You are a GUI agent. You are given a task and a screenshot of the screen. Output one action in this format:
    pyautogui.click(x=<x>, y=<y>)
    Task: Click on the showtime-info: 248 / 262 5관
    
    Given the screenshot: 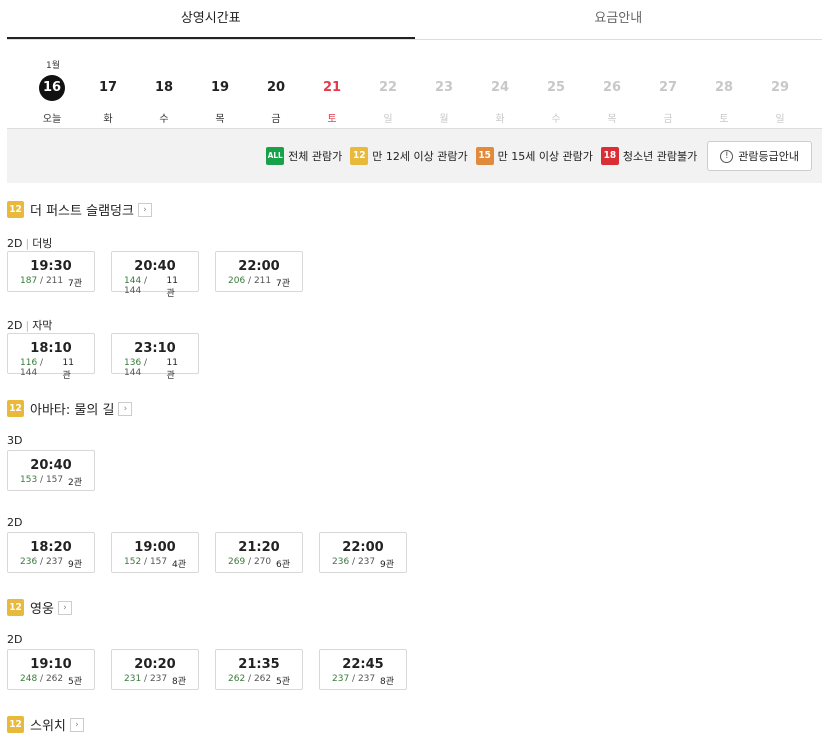 What is the action you would take?
    pyautogui.click(x=51, y=680)
    